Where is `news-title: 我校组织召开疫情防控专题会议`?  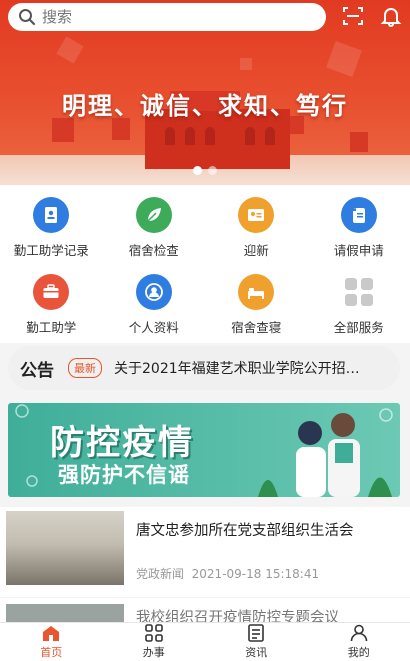
news-title: 我校组织召开疫情防控专题会议 is located at coordinates (237, 616).